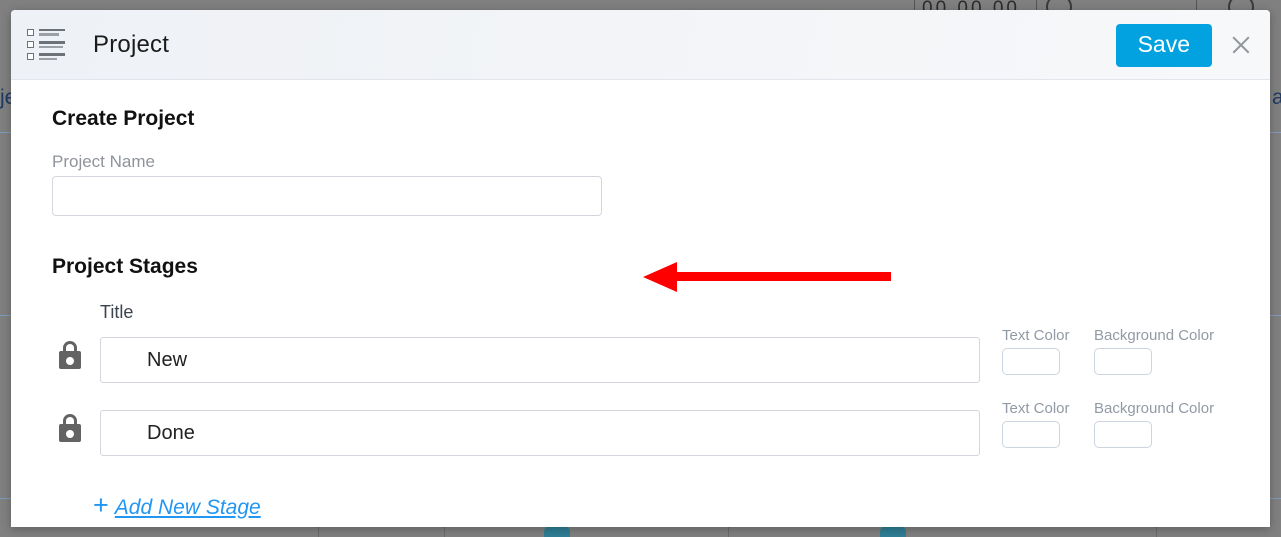 The width and height of the screenshot is (1281, 537). I want to click on background-right-text: a, so click(1276, 97).